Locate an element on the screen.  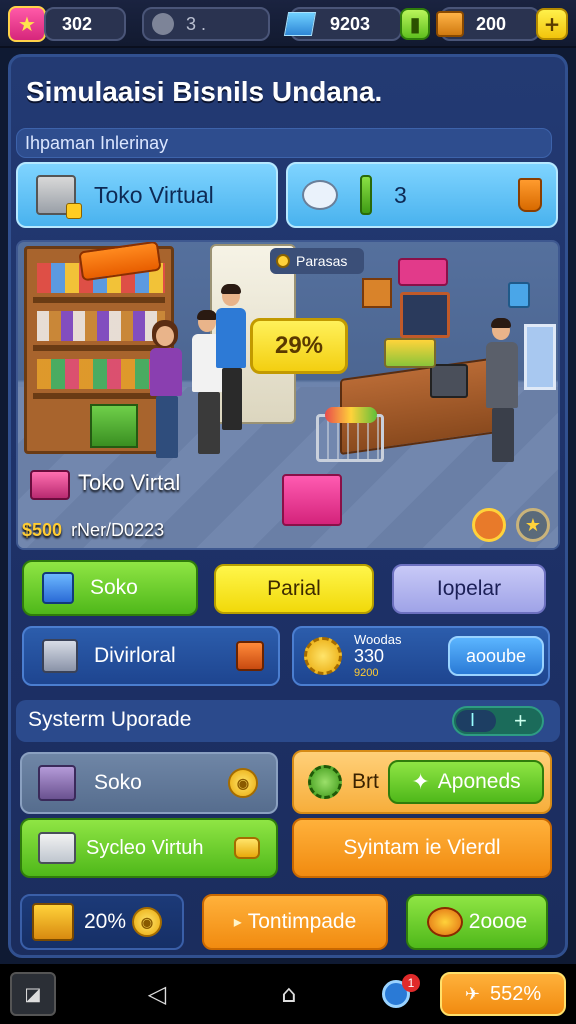
syintam-button: Syintam ie Vierdl is located at coordinates (422, 848).